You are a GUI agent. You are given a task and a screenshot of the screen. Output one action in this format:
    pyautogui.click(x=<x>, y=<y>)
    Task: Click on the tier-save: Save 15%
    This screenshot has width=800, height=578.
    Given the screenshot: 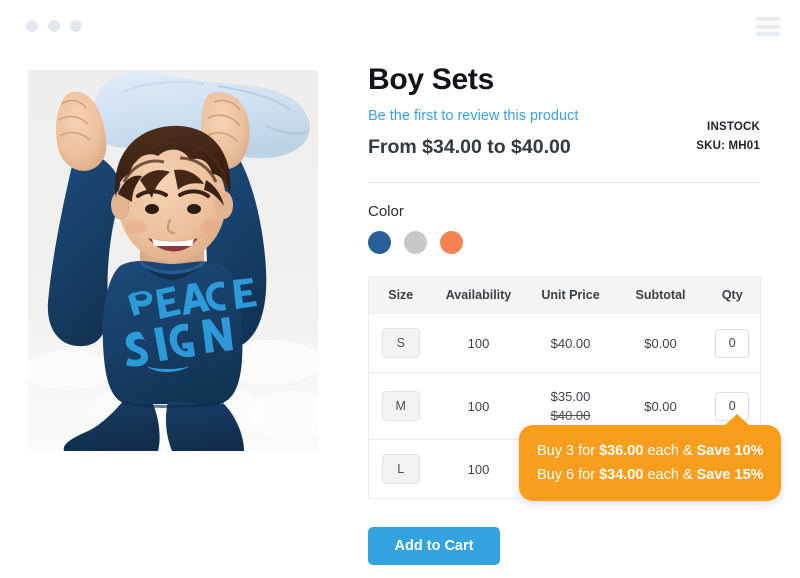 What is the action you would take?
    pyautogui.click(x=730, y=475)
    